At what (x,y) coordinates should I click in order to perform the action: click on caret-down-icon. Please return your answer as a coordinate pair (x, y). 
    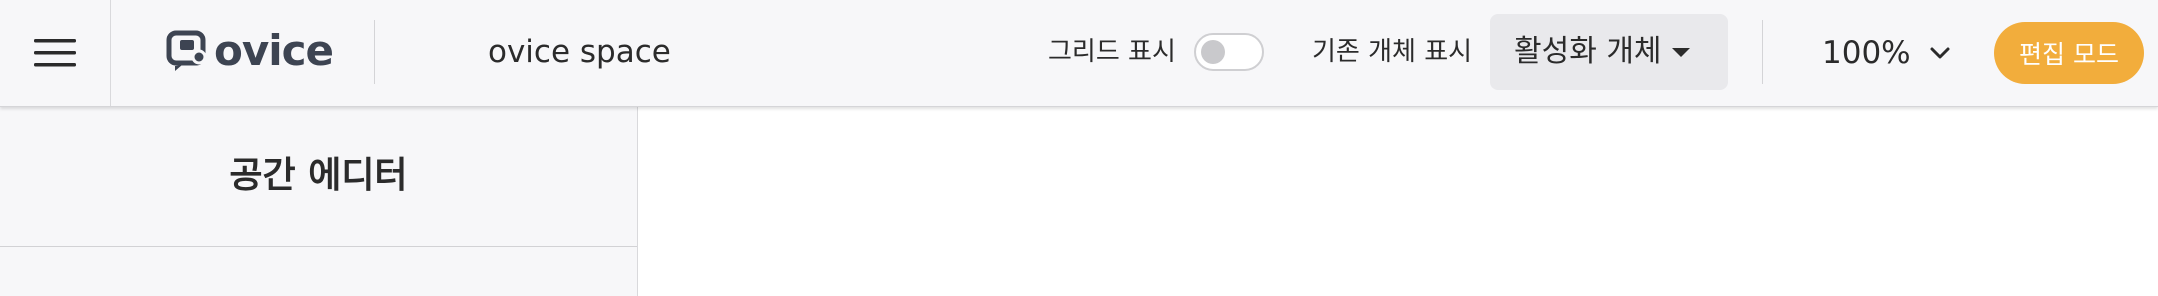
    Looking at the image, I should click on (1681, 52).